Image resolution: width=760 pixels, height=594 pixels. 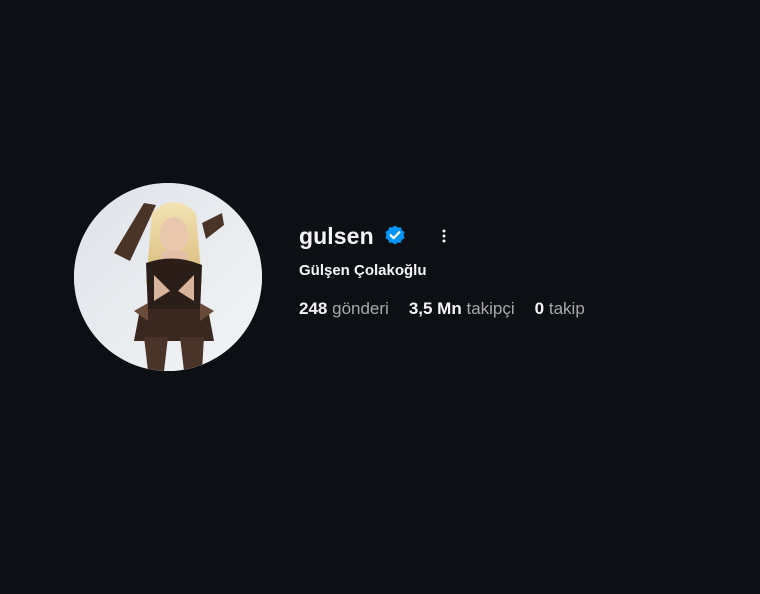 What do you see at coordinates (435, 308) in the screenshot?
I see `followers-count: 3,5 Mn` at bounding box center [435, 308].